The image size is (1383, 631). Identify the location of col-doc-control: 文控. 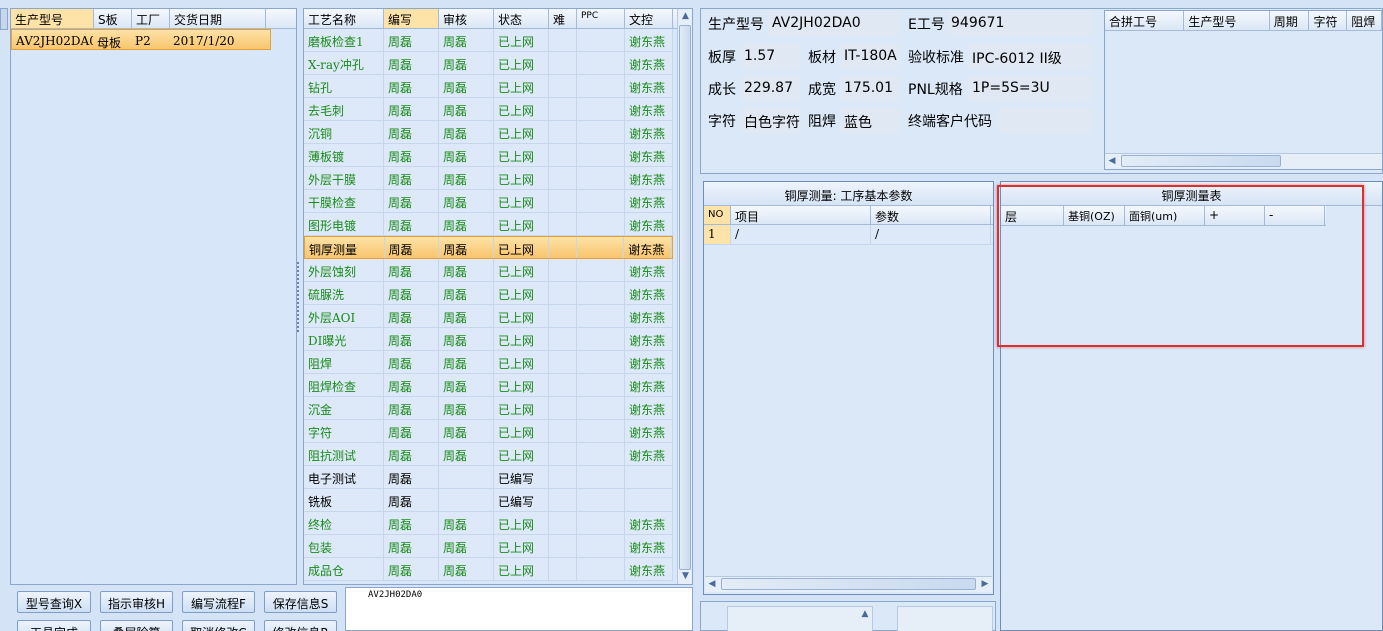
(649, 18).